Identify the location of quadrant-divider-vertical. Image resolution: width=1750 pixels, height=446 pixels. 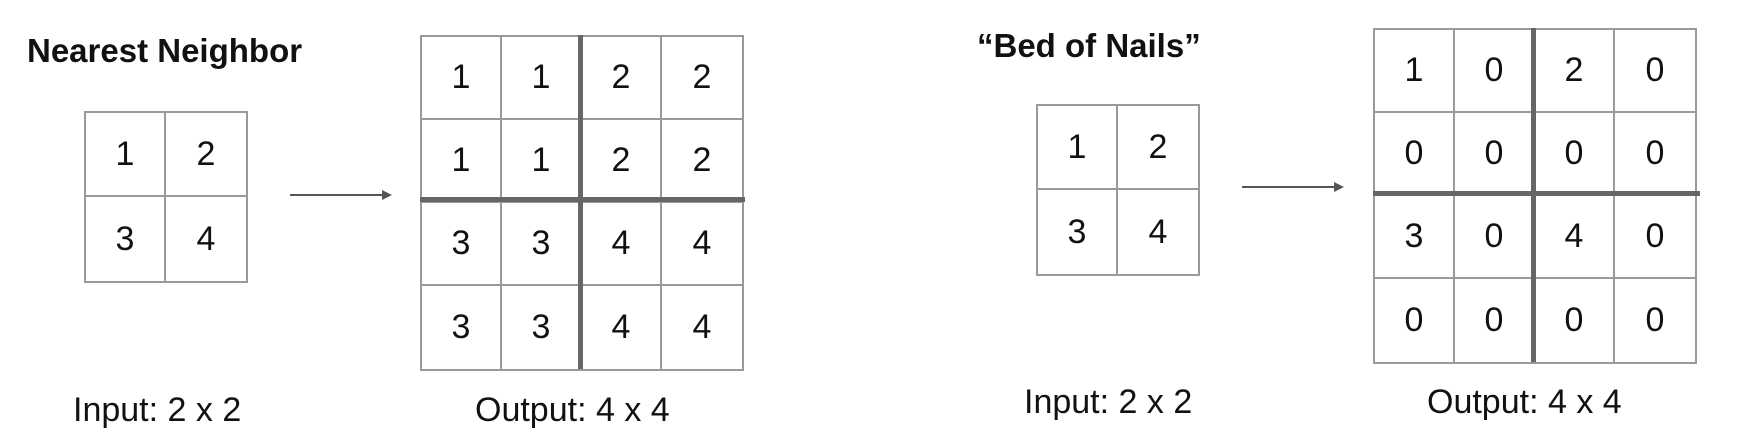
(580, 202).